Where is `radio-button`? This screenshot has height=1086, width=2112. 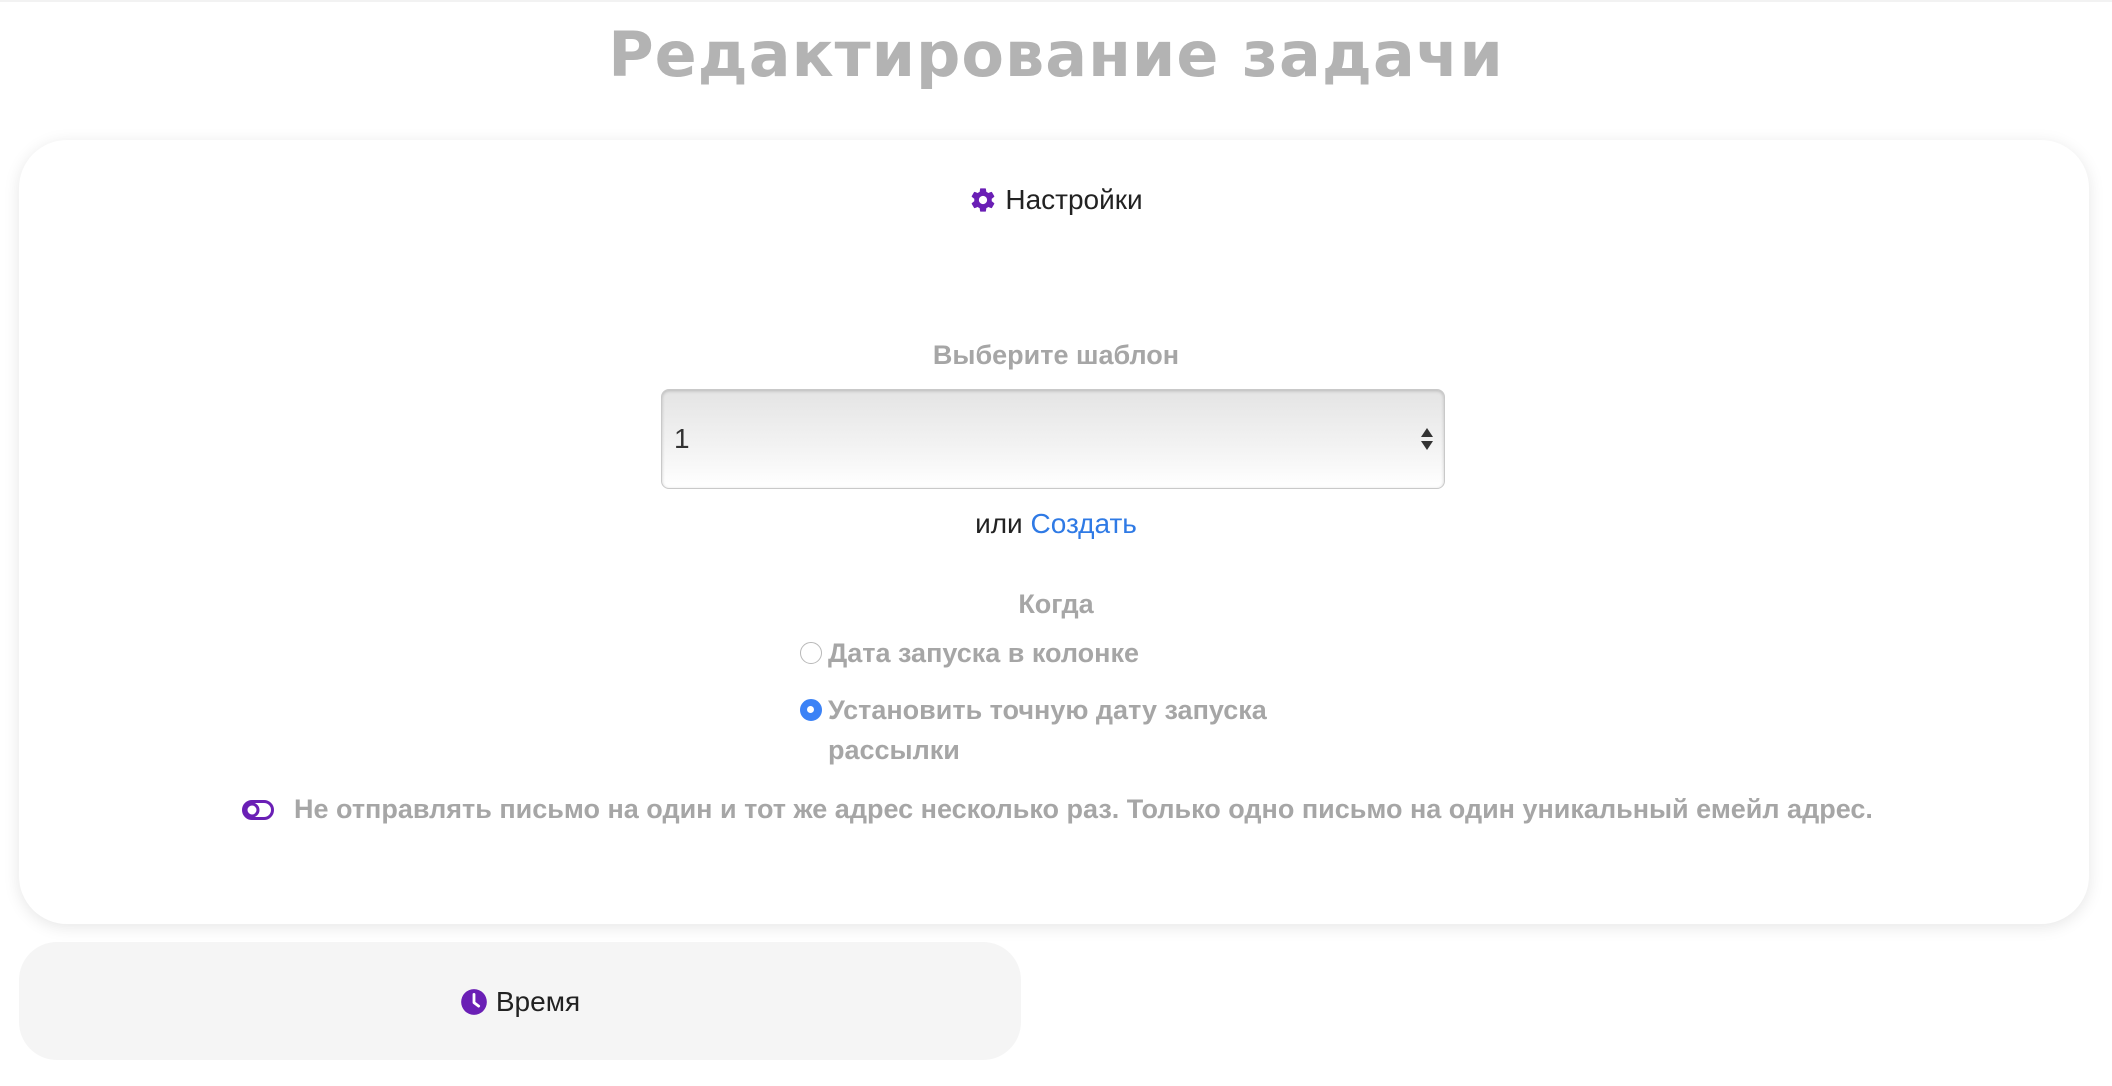 radio-button is located at coordinates (811, 653).